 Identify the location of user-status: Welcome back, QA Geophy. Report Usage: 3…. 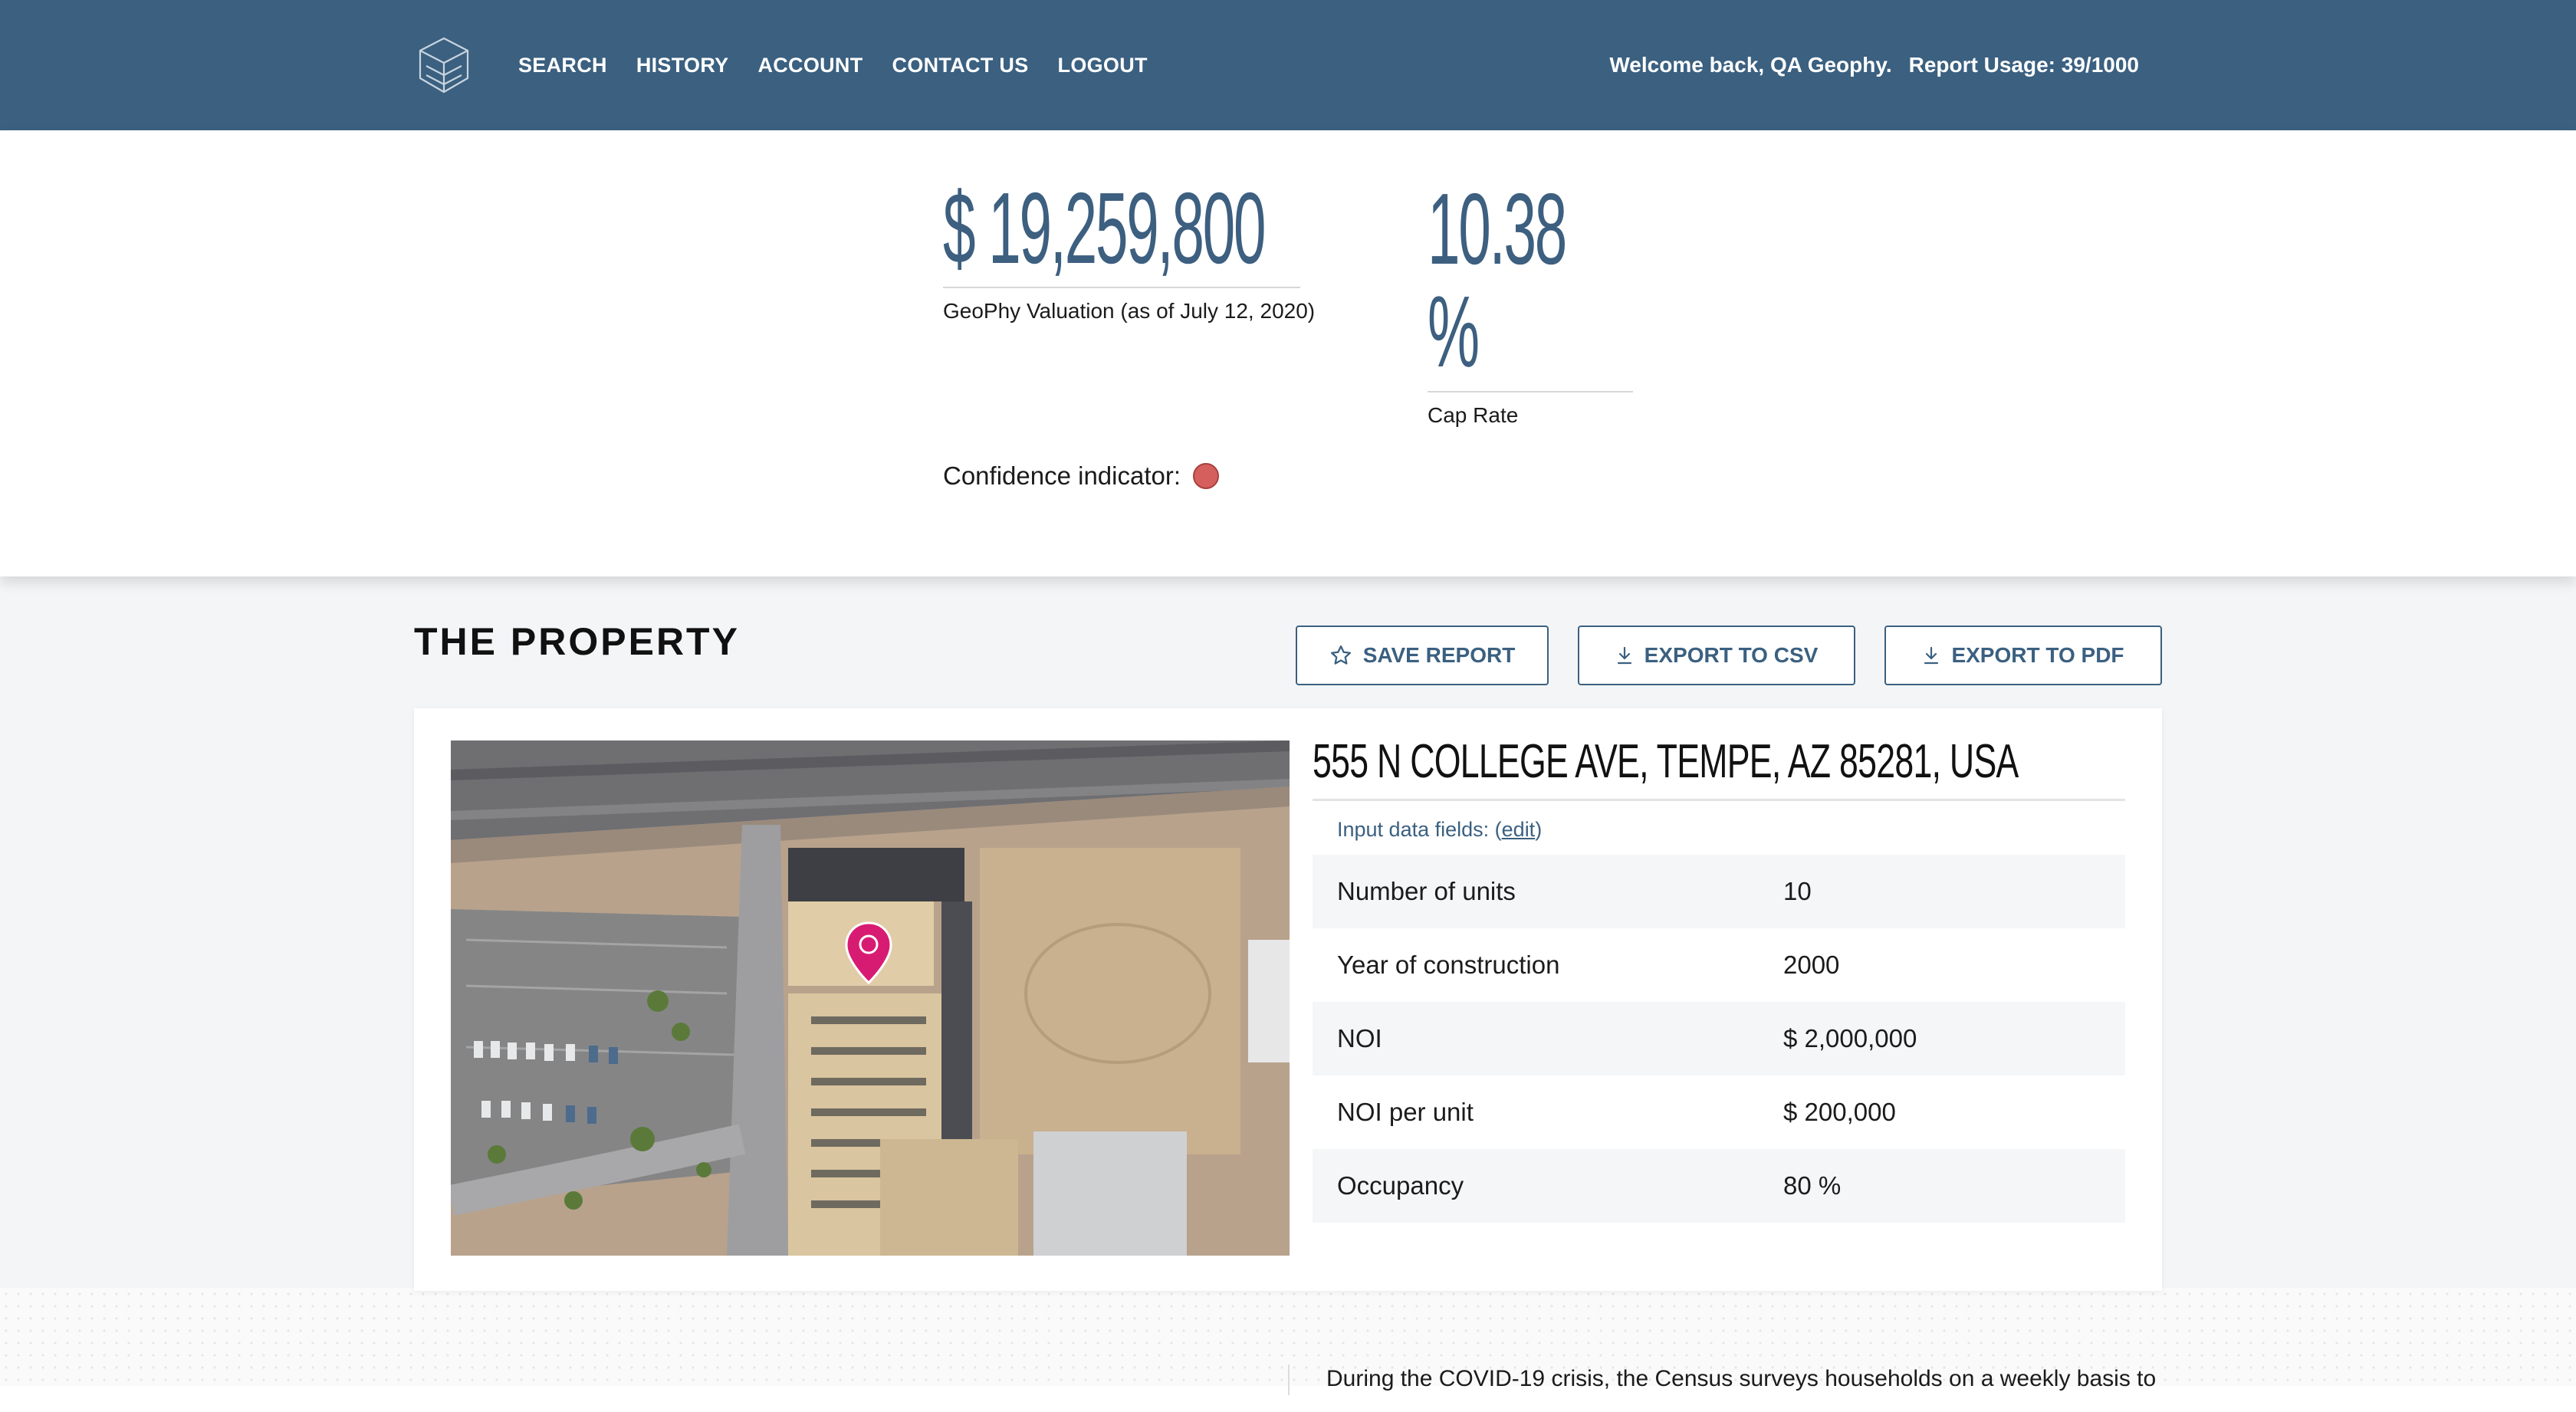
(1874, 65).